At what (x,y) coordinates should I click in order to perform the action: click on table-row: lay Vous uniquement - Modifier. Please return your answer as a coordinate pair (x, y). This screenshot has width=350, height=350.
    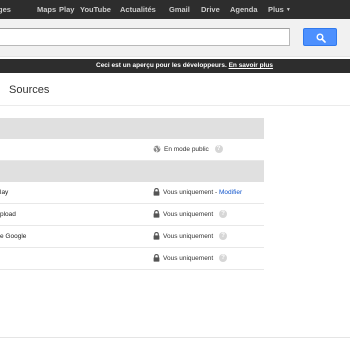
    Looking at the image, I should click on (132, 193).